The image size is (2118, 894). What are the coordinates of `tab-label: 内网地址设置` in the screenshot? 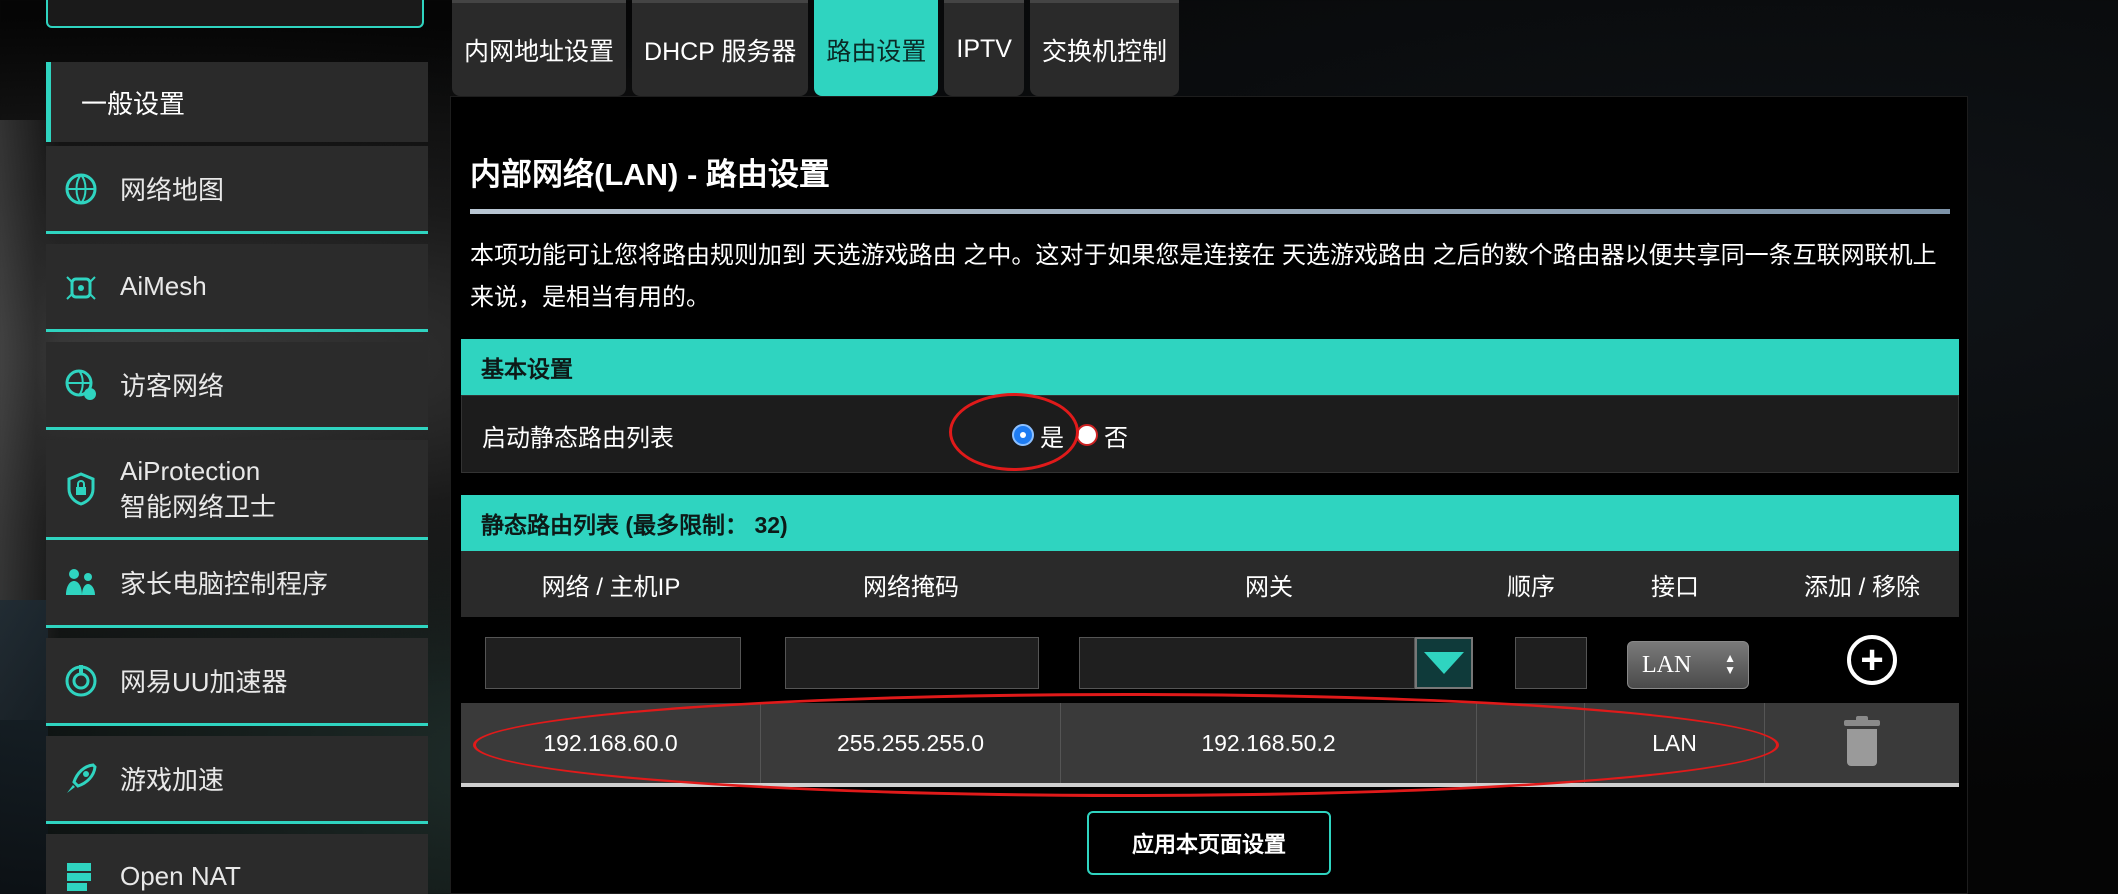 It's located at (539, 51).